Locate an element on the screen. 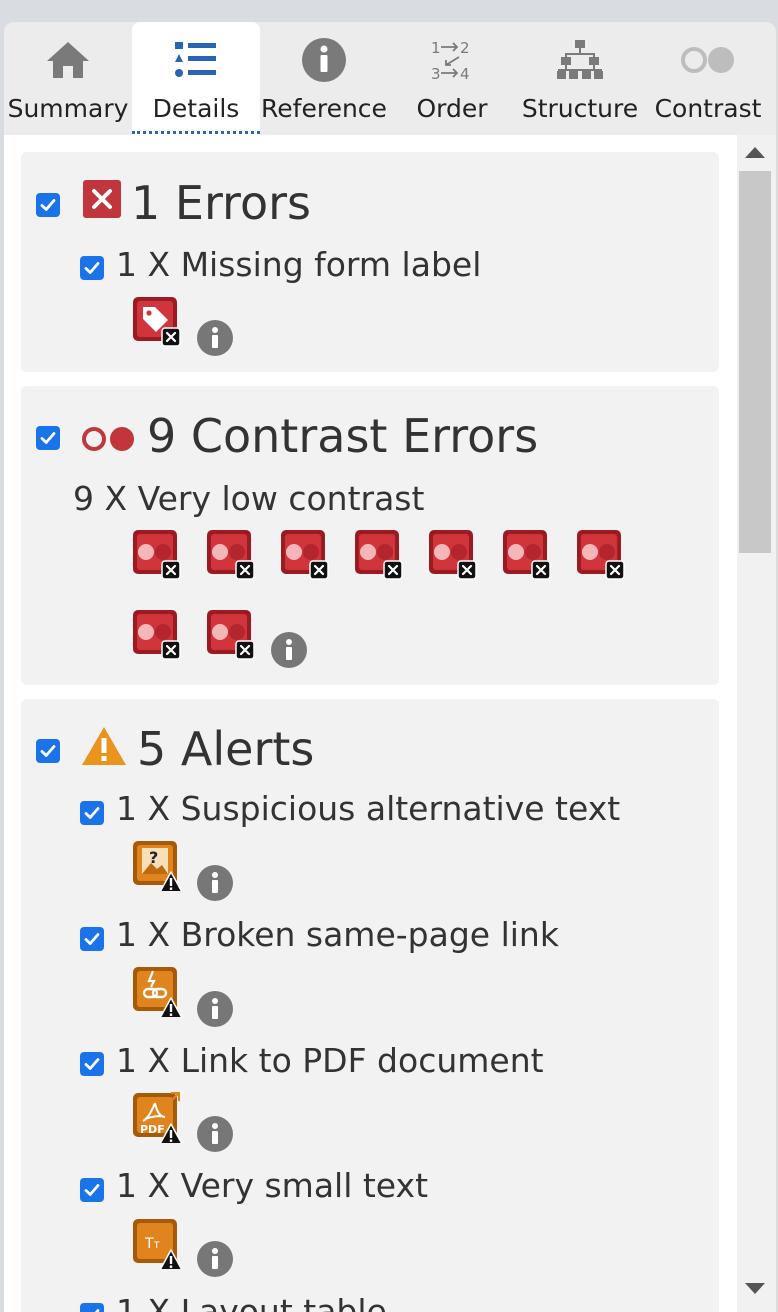 This screenshot has height=1312, width=778. small-text-icon: T T is located at coordinates (157, 1243).